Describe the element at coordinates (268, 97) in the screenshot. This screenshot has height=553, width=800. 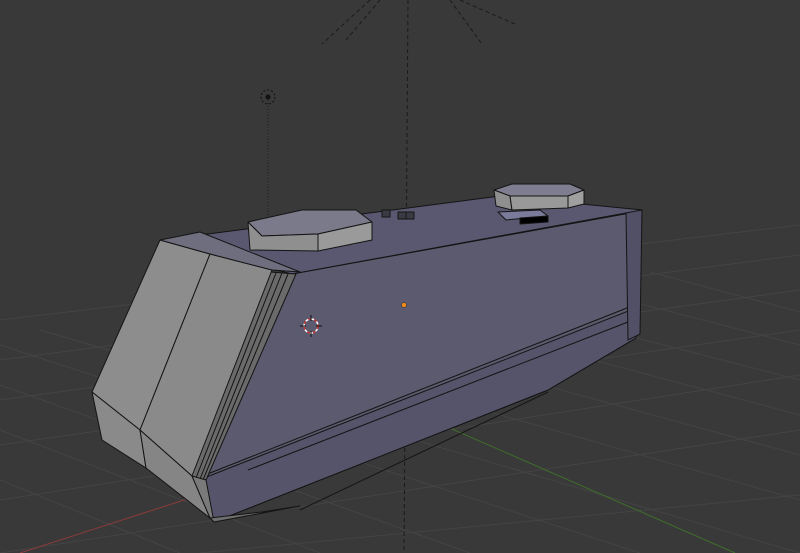
I see `camera-target-icon` at that location.